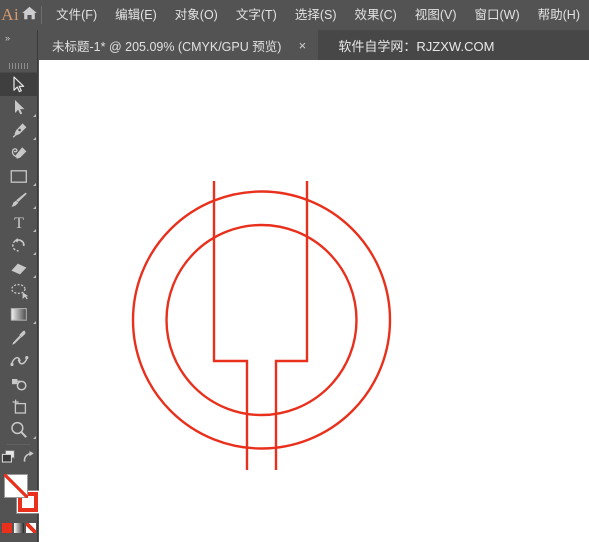 Image resolution: width=589 pixels, height=542 pixels. I want to click on panel-collapse-button: », so click(19, 45).